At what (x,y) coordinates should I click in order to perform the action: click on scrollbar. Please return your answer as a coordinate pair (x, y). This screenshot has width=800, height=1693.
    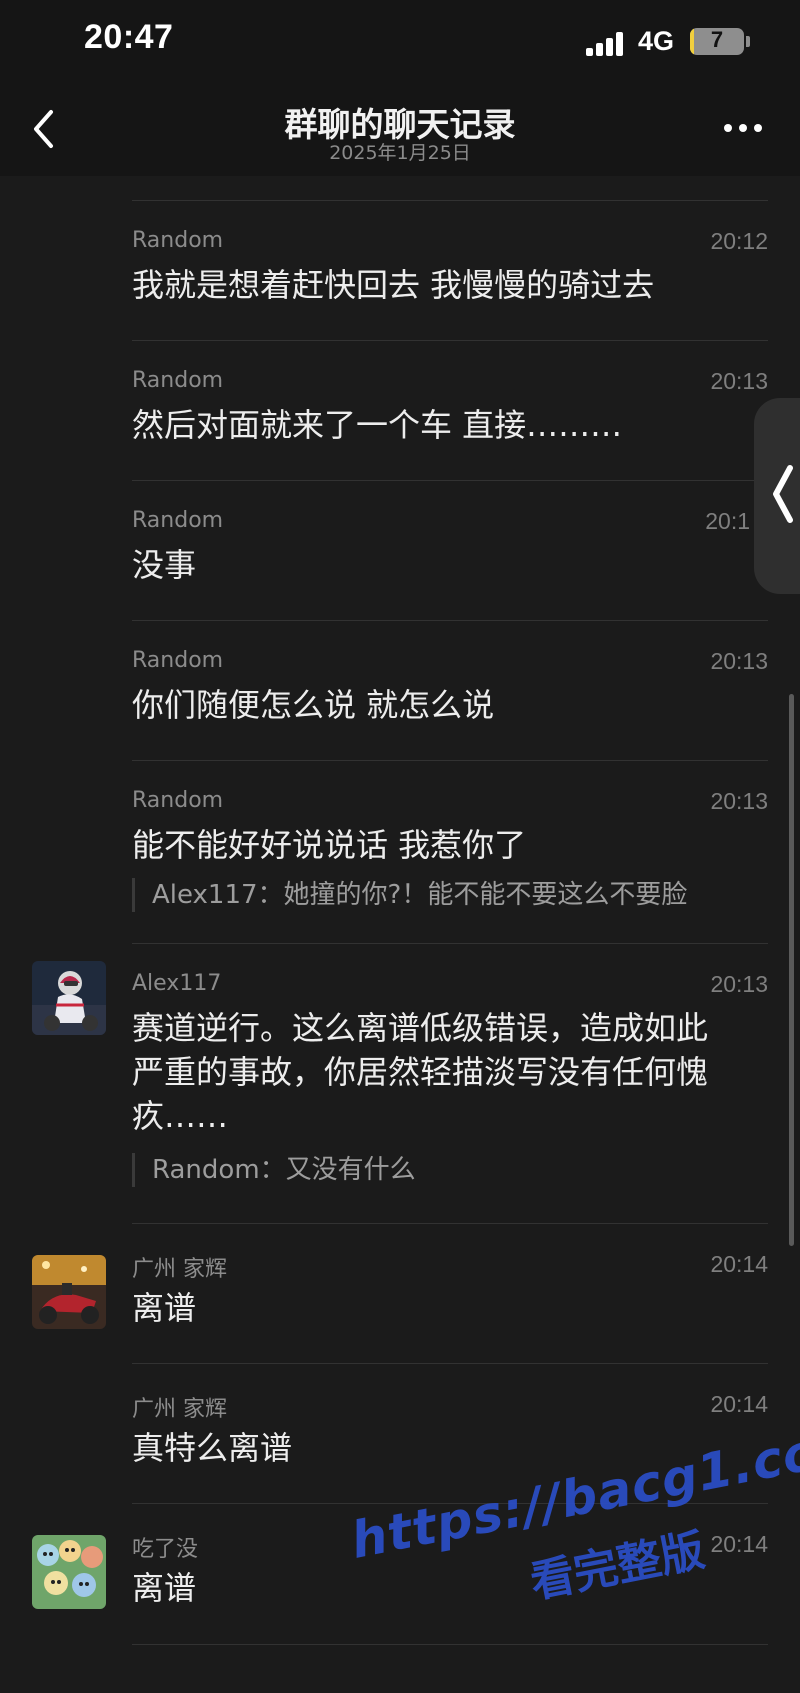
    Looking at the image, I should click on (791, 970).